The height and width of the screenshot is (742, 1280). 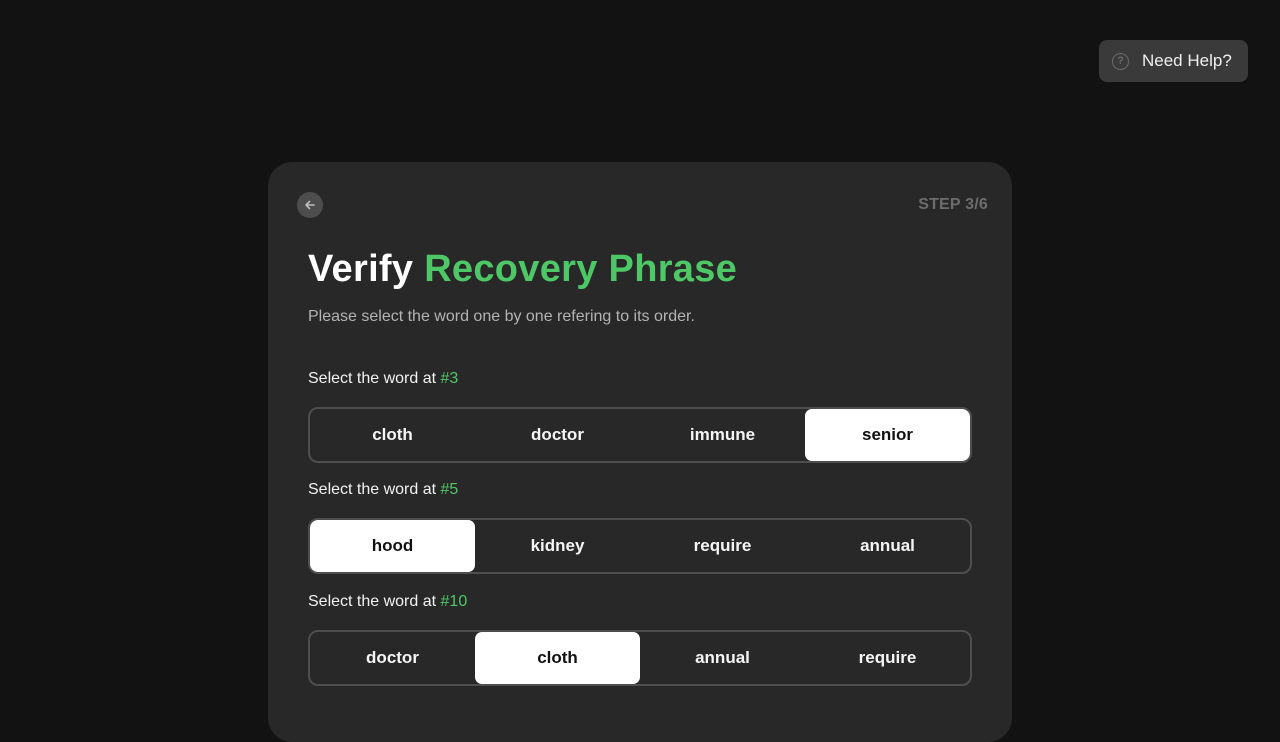 I want to click on title-recovery-phrase: Recovery Phrase, so click(x=581, y=269).